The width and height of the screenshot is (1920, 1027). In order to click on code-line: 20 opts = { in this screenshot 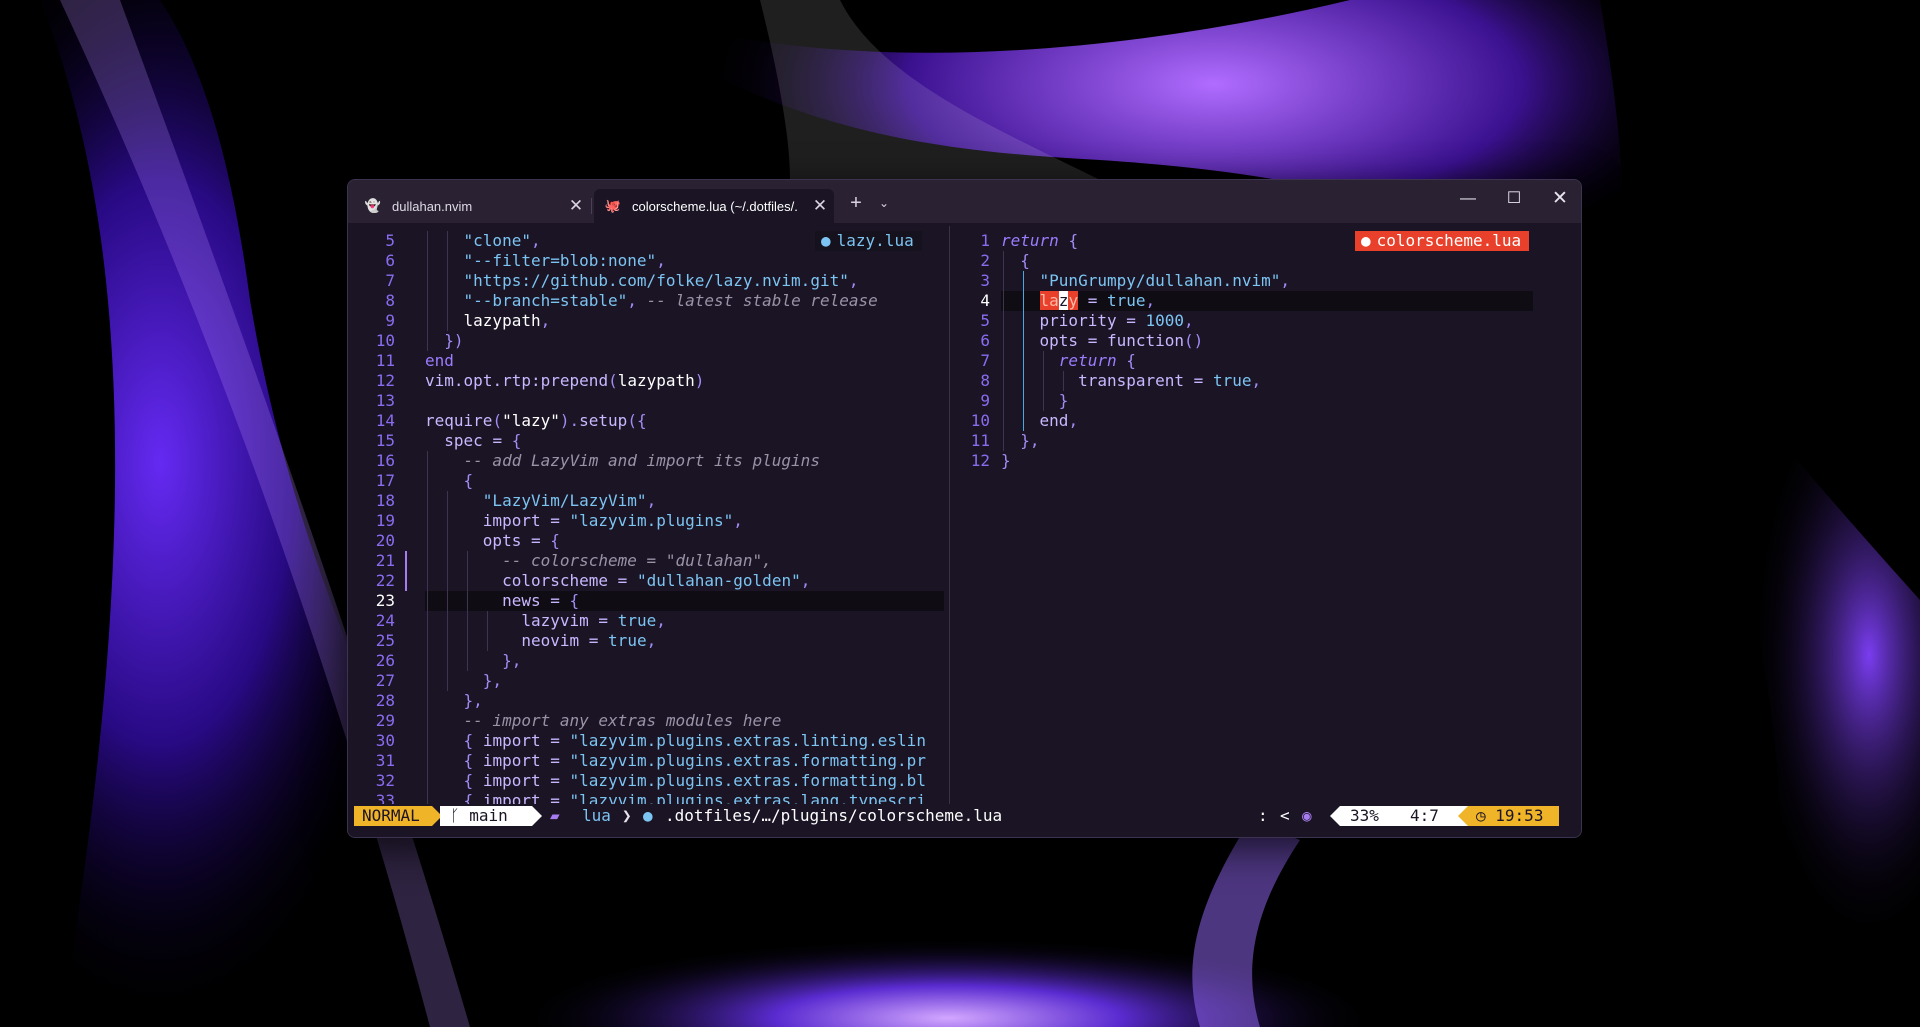, I will do `click(646, 541)`.